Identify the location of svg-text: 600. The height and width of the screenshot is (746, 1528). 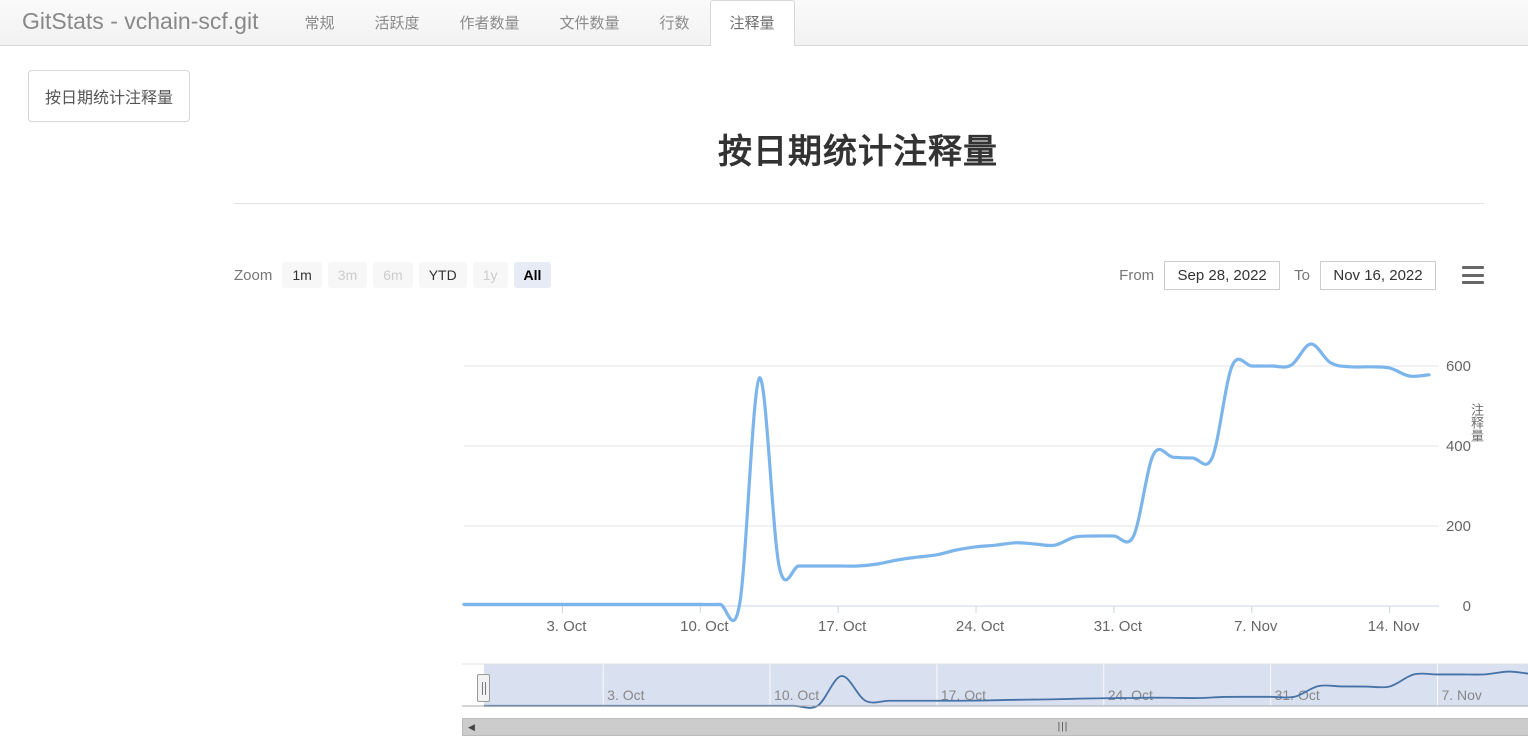
(1458, 366).